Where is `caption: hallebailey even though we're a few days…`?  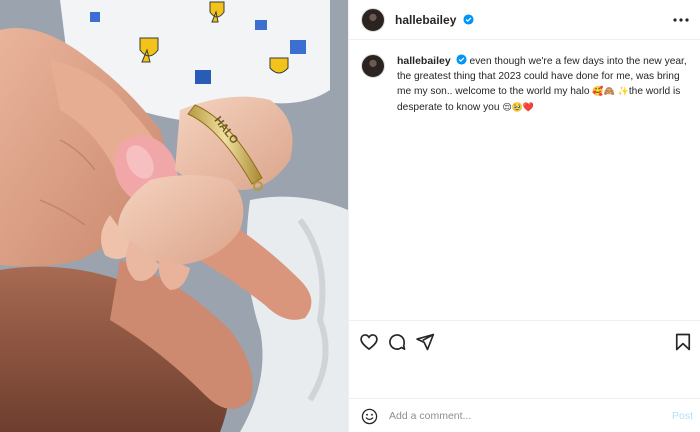 caption: hallebailey even though we're a few days… is located at coordinates (545, 85).